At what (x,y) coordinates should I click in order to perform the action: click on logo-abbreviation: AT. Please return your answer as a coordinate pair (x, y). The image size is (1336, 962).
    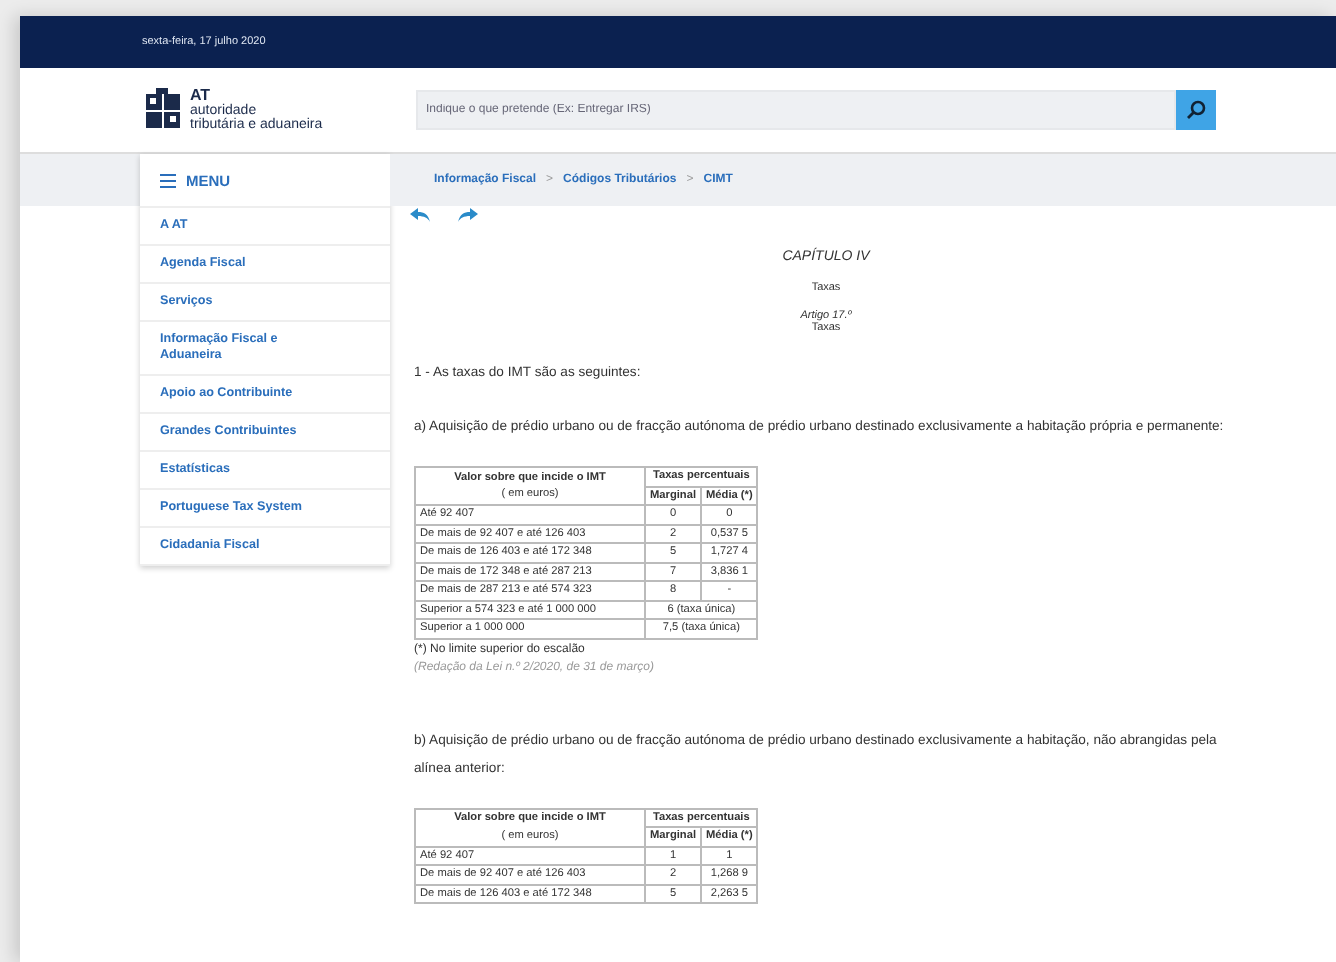
    Looking at the image, I should click on (200, 96).